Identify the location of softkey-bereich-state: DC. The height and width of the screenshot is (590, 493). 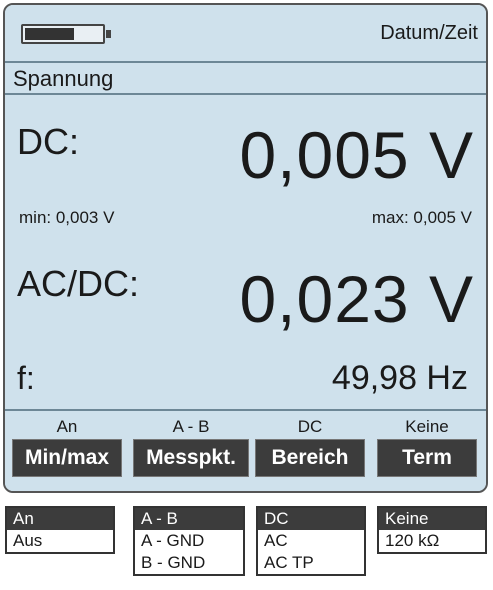
(310, 426).